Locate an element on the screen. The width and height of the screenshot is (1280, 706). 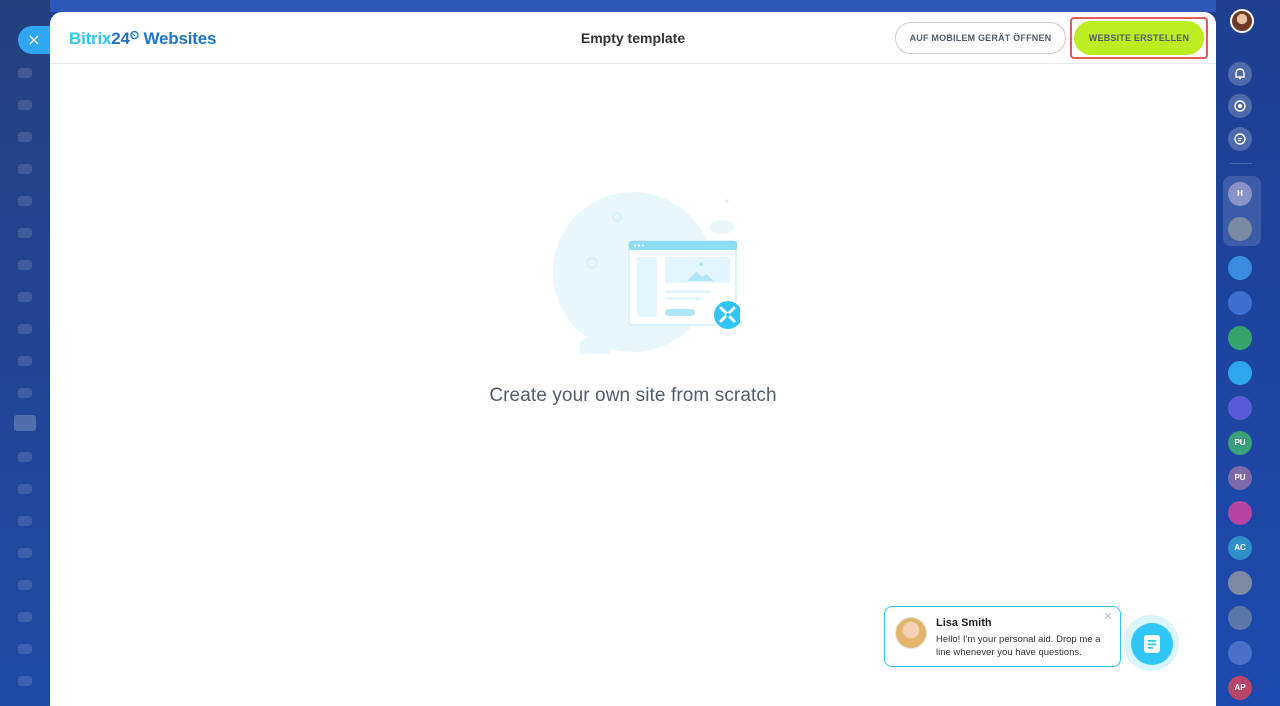
empty-template-caption: Create your own site from scratch is located at coordinates (633, 395).